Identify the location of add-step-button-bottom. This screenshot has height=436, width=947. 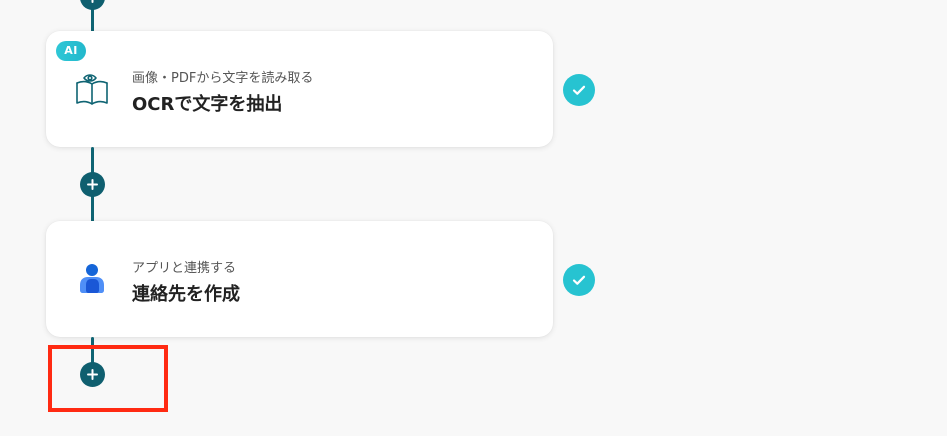
(92, 374).